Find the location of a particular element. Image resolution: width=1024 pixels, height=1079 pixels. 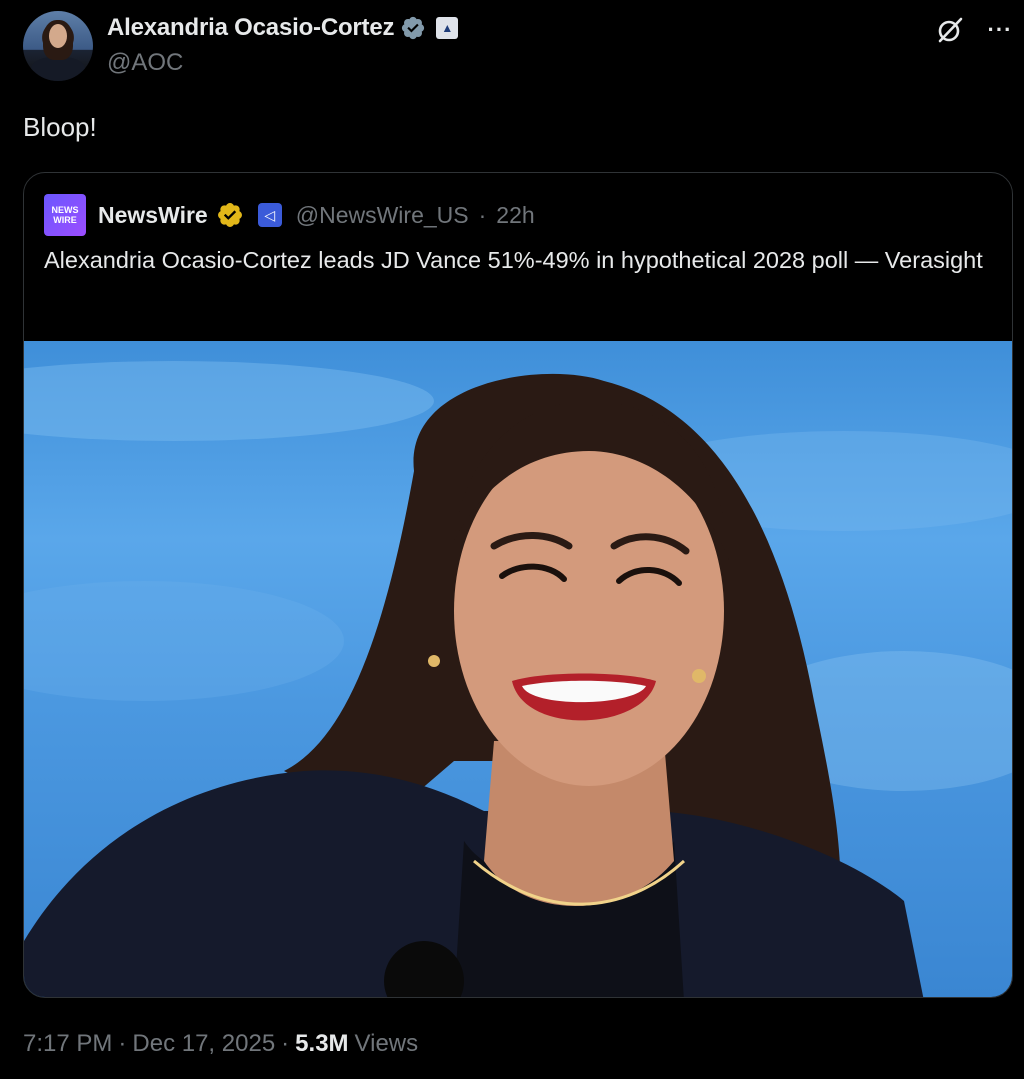

author-display-name: Alexandria Ocasio-Cortez is located at coordinates (250, 28).